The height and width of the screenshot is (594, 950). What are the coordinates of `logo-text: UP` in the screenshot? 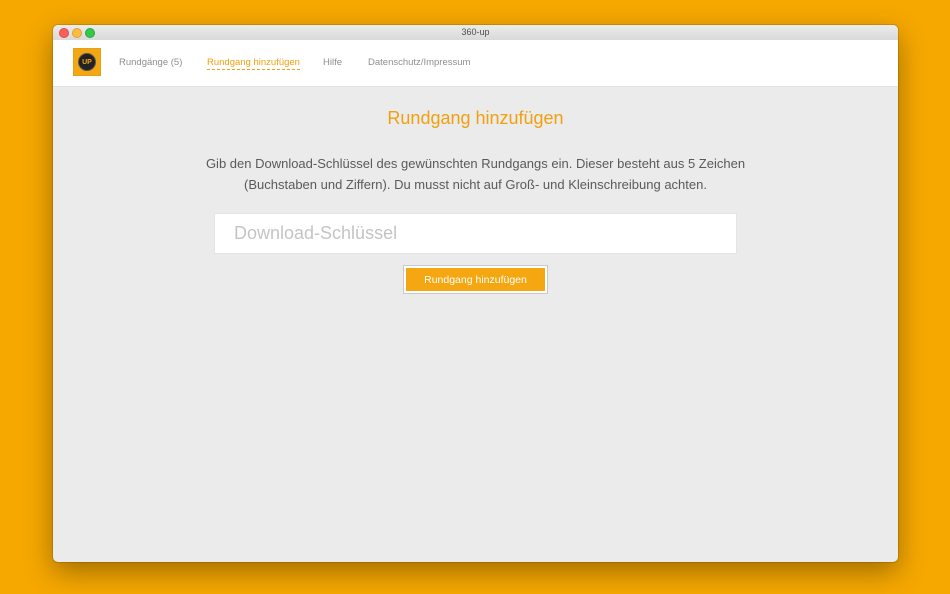 It's located at (87, 62).